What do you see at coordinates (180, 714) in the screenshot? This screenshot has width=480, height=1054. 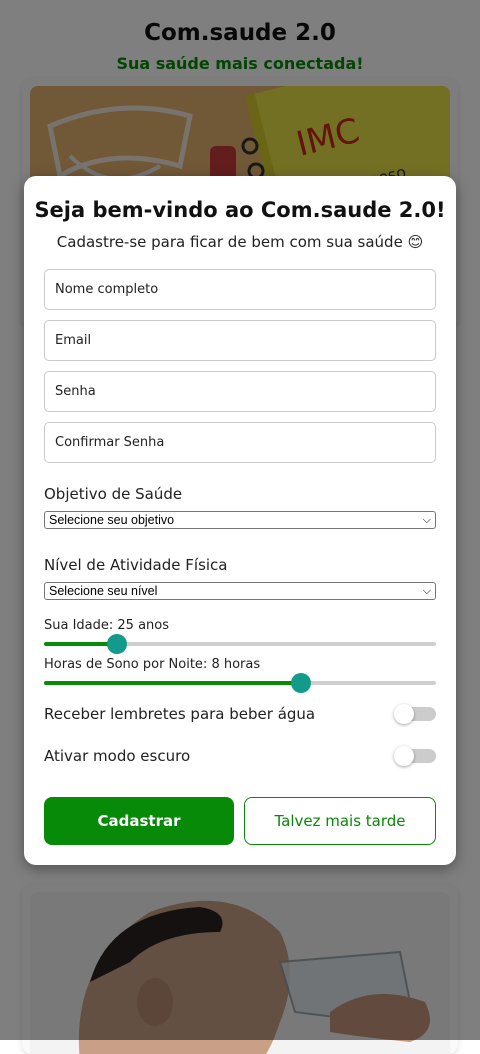 I see `water-reminder-label: Receber lembretes para beber água` at bounding box center [180, 714].